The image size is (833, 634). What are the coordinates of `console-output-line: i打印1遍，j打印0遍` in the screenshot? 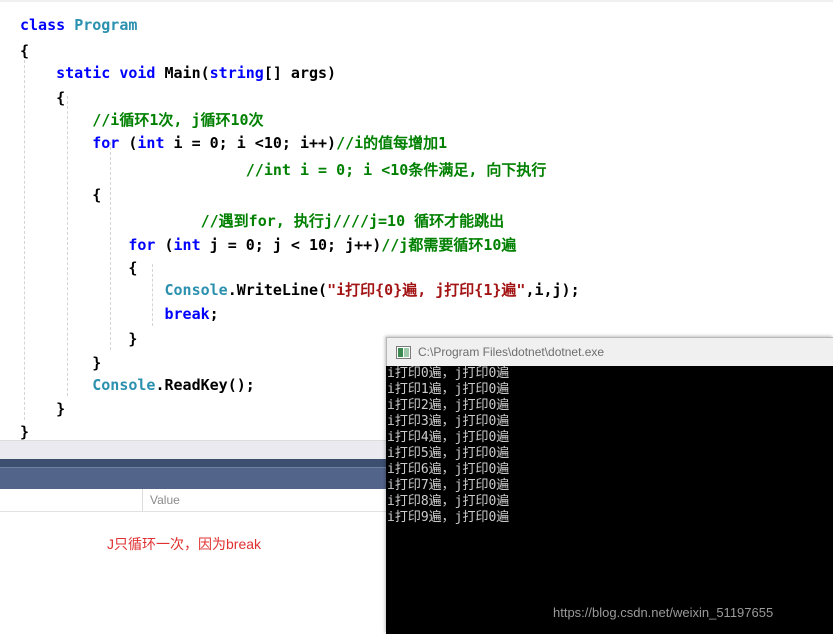 It's located at (448, 389).